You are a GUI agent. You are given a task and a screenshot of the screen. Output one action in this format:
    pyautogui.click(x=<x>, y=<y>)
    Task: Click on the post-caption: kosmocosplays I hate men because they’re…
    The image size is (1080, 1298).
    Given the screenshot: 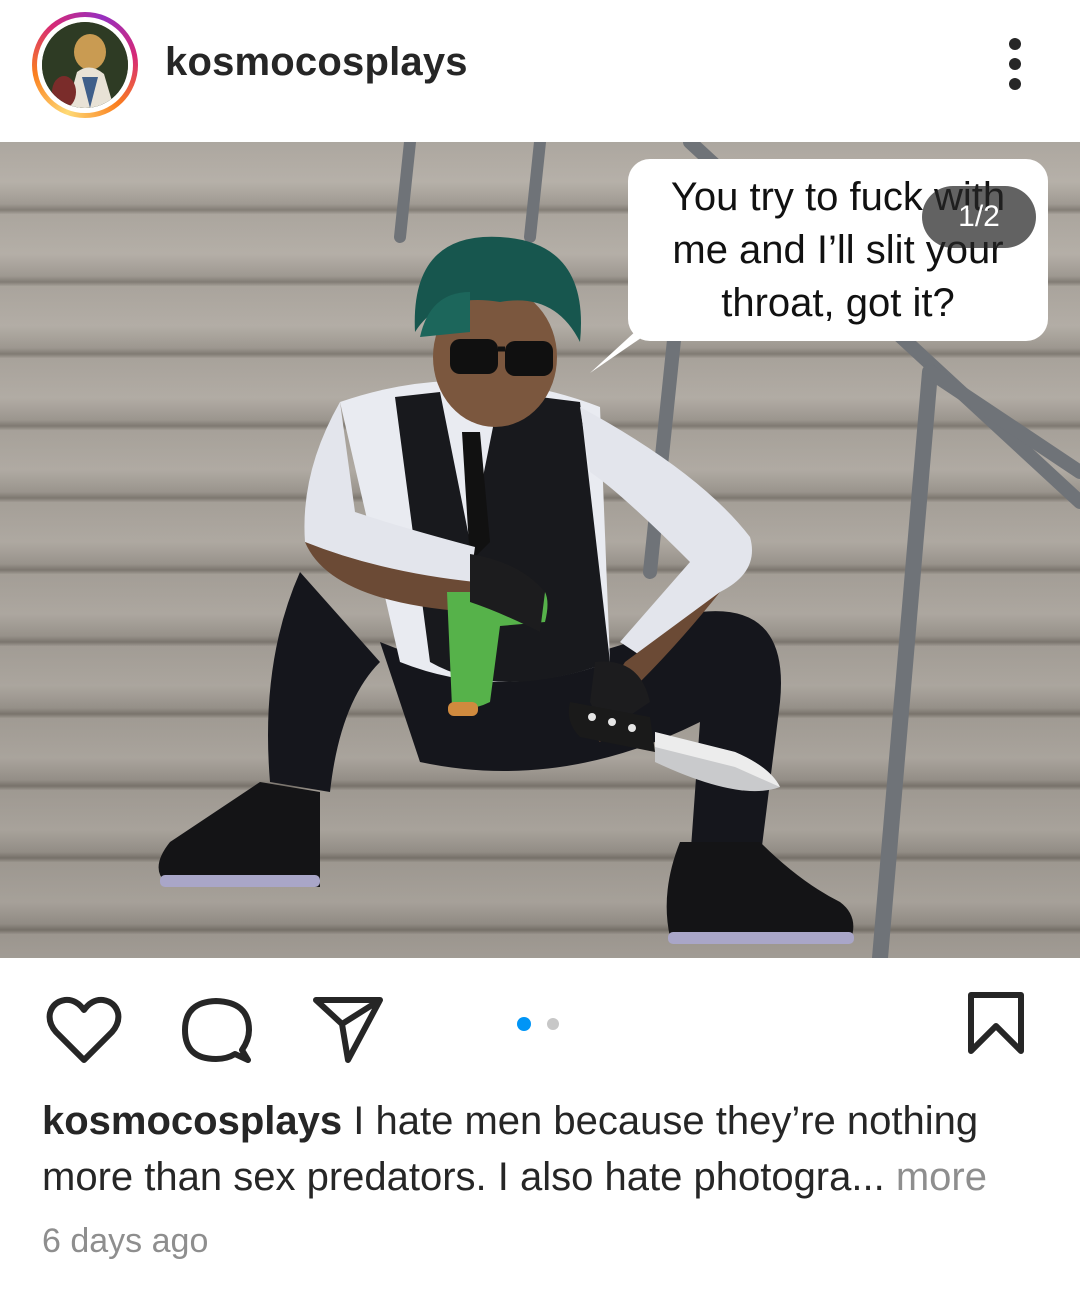 What is the action you would take?
    pyautogui.click(x=542, y=1149)
    